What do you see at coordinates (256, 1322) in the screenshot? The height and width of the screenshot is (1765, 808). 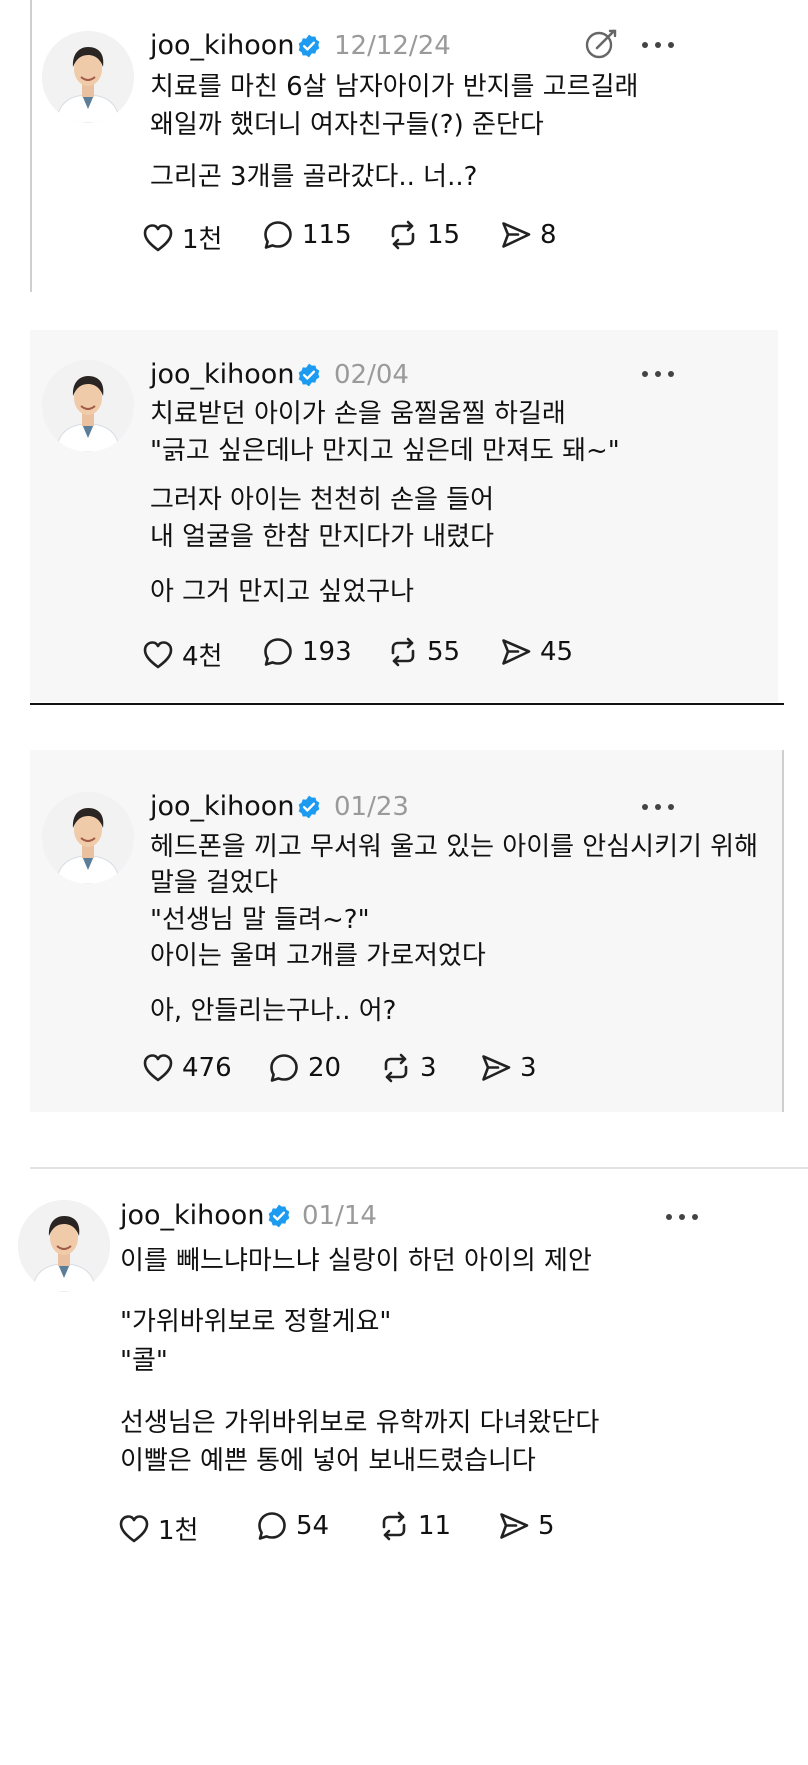 I see `post-text-line: "가위바위보로 정할게요"` at bounding box center [256, 1322].